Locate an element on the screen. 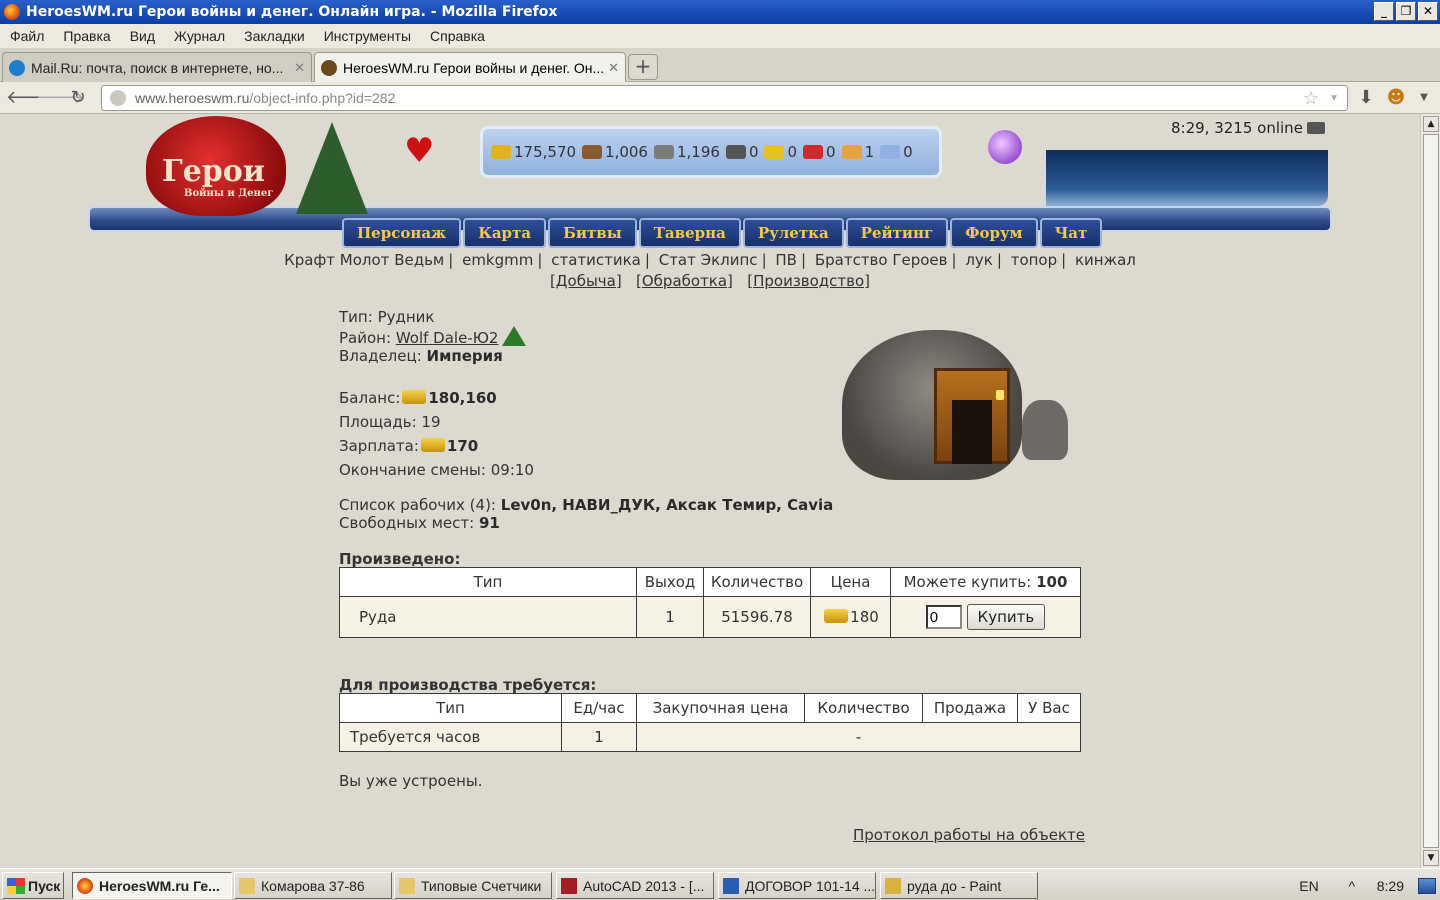 The image size is (1440, 900). show-desktop-icon is located at coordinates (1427, 885).